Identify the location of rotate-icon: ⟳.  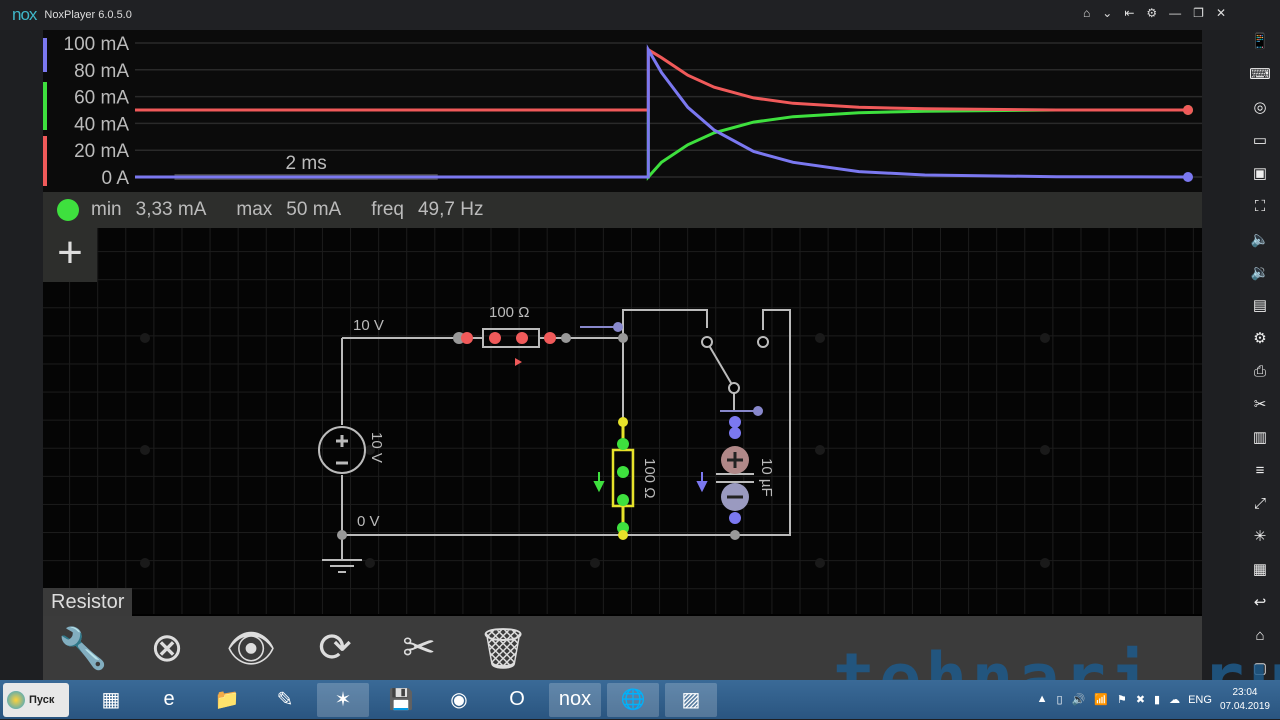
(335, 648).